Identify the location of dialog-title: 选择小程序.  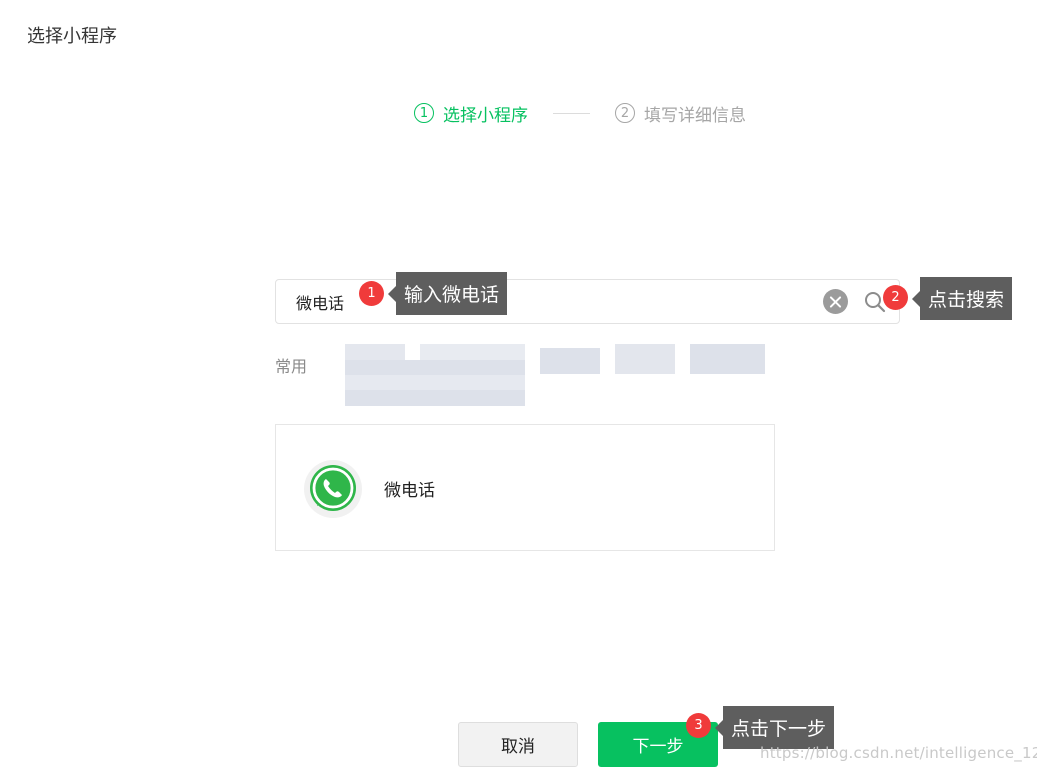
(72, 36).